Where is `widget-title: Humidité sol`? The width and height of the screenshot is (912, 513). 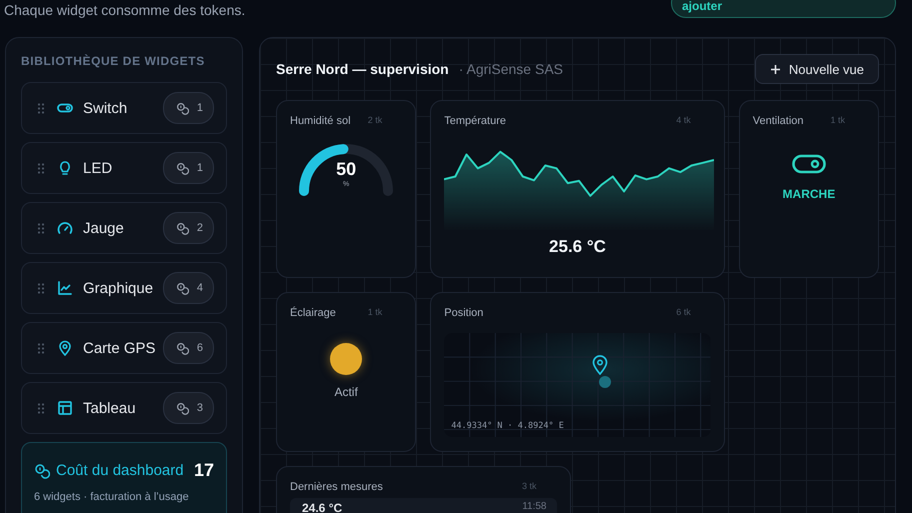
widget-title: Humidité sol is located at coordinates (320, 121).